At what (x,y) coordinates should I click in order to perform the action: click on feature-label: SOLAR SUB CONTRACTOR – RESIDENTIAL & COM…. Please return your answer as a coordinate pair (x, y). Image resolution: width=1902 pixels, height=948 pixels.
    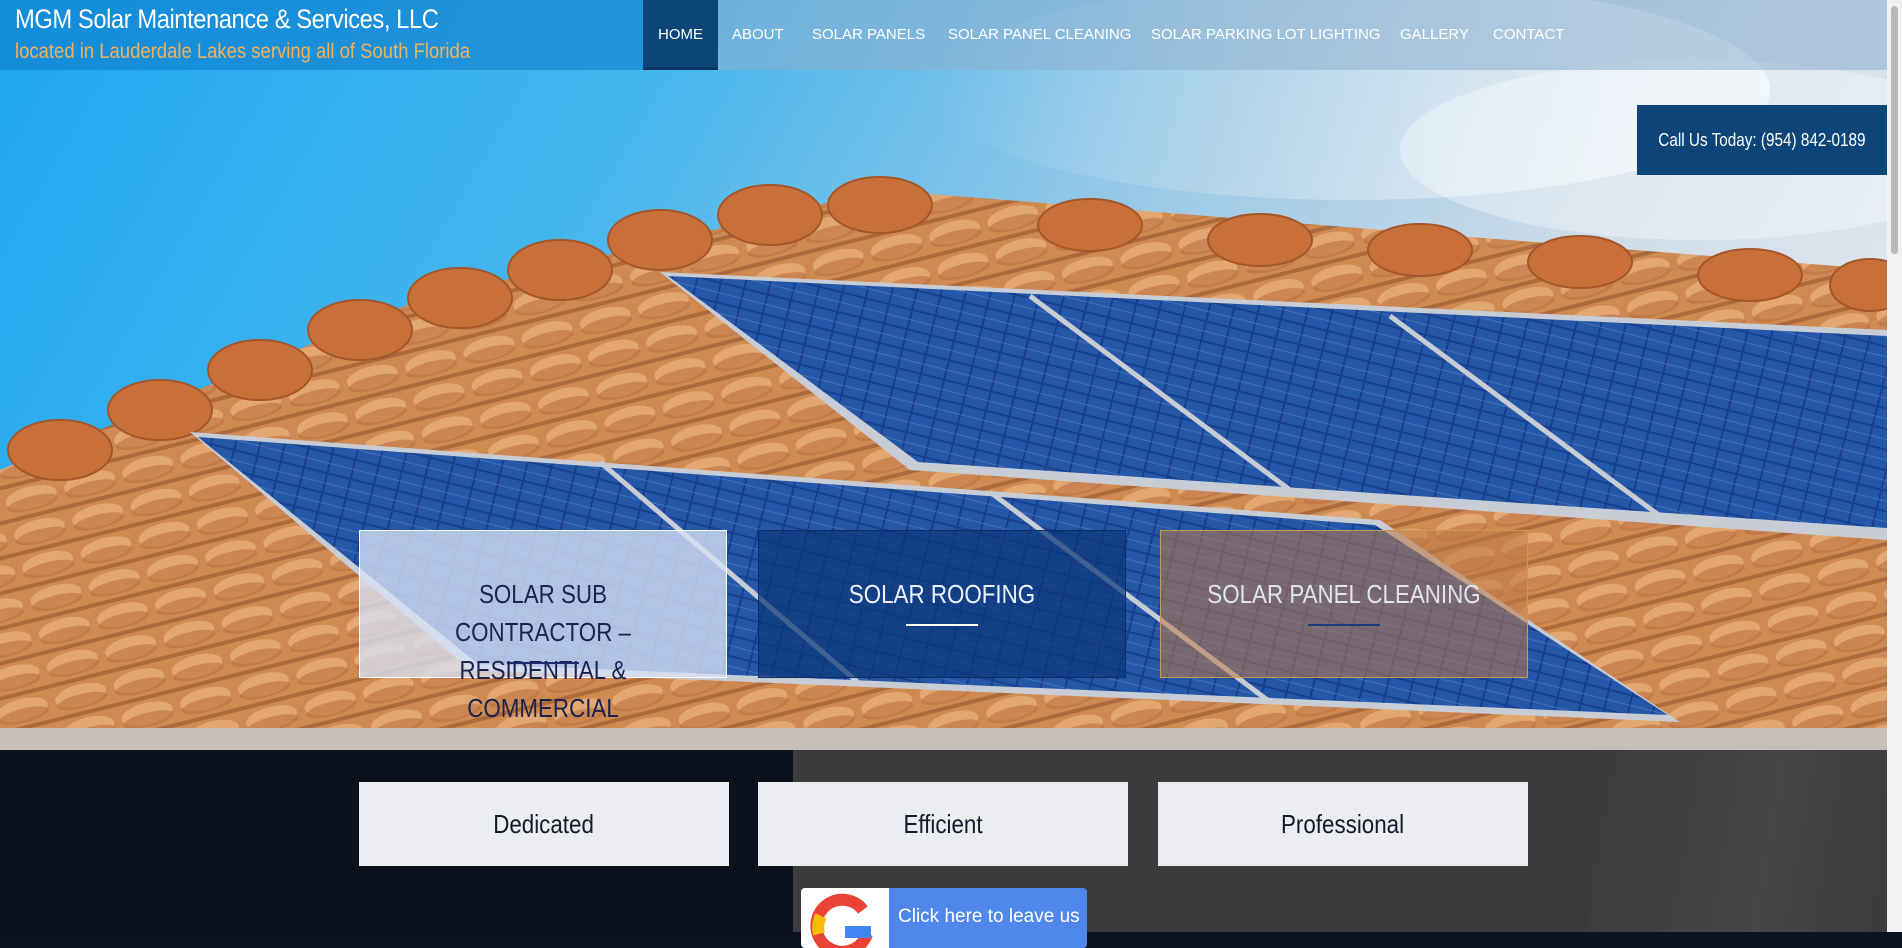
    Looking at the image, I should click on (543, 651).